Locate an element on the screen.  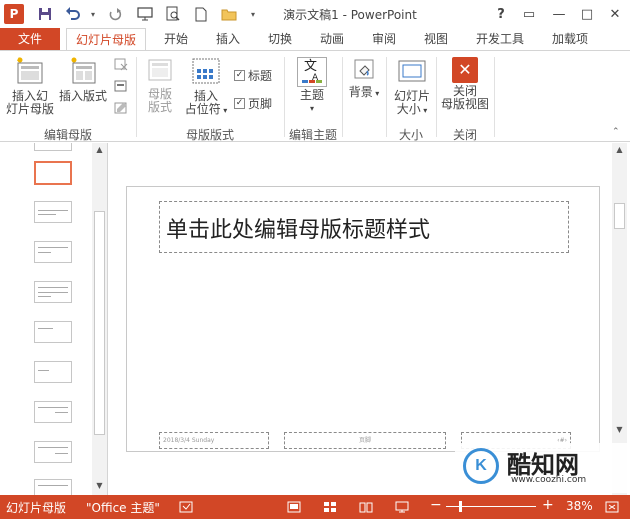
group-label-edit-theme: 编辑主题 is located at coordinates (312, 135).